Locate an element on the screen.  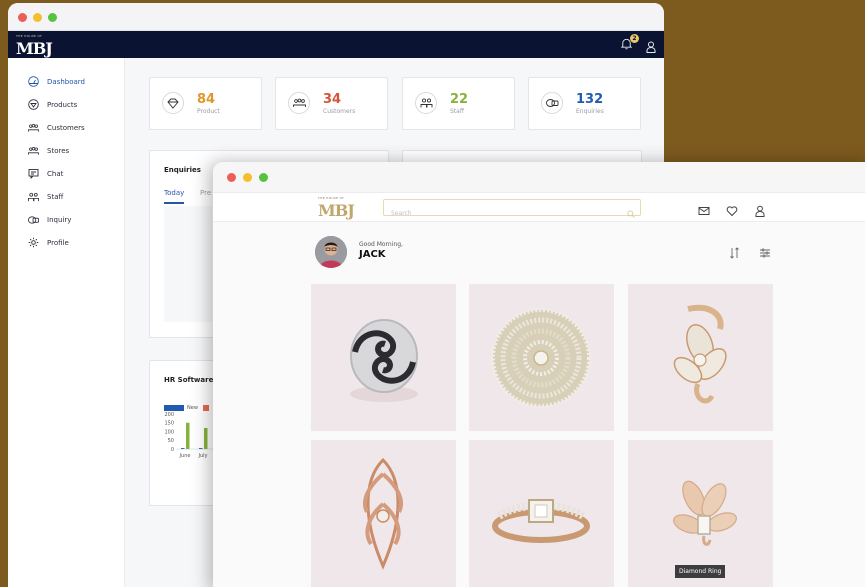
notification-bell-icon: 2 is located at coordinates (629, 42).